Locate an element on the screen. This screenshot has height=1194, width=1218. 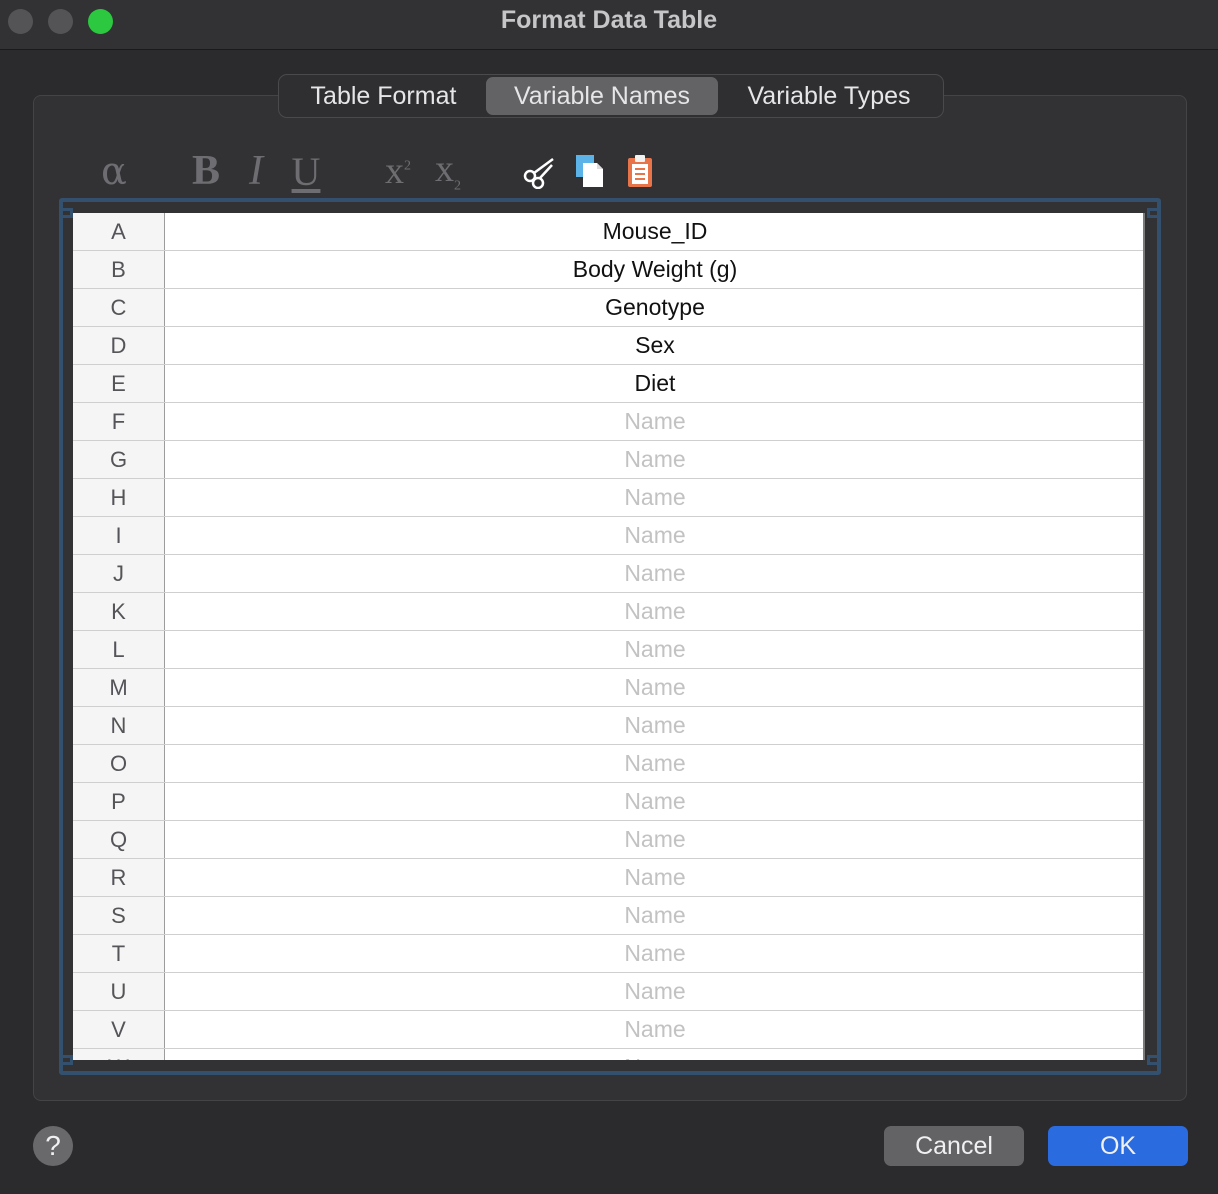
superscript-icon: x2 is located at coordinates (398, 171).